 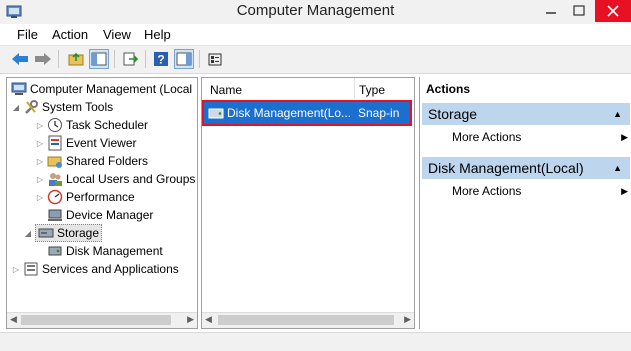 I want to click on actions-section-disk-management: Disk Management(Local) ▲, so click(x=526, y=168).